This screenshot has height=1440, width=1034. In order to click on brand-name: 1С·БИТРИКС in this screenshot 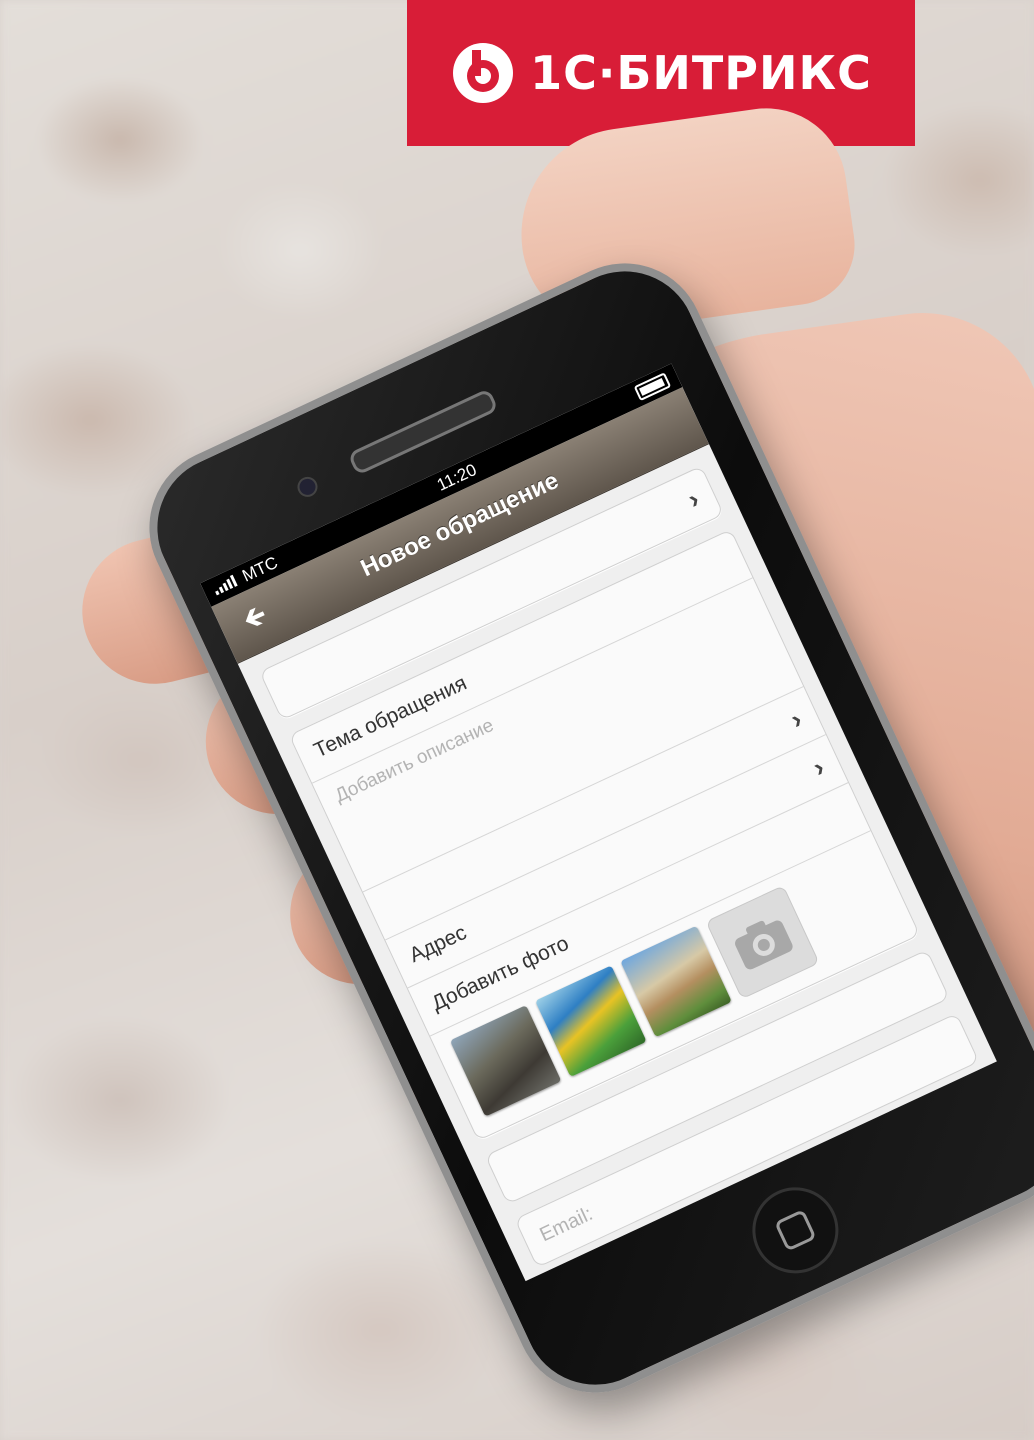, I will do `click(701, 73)`.